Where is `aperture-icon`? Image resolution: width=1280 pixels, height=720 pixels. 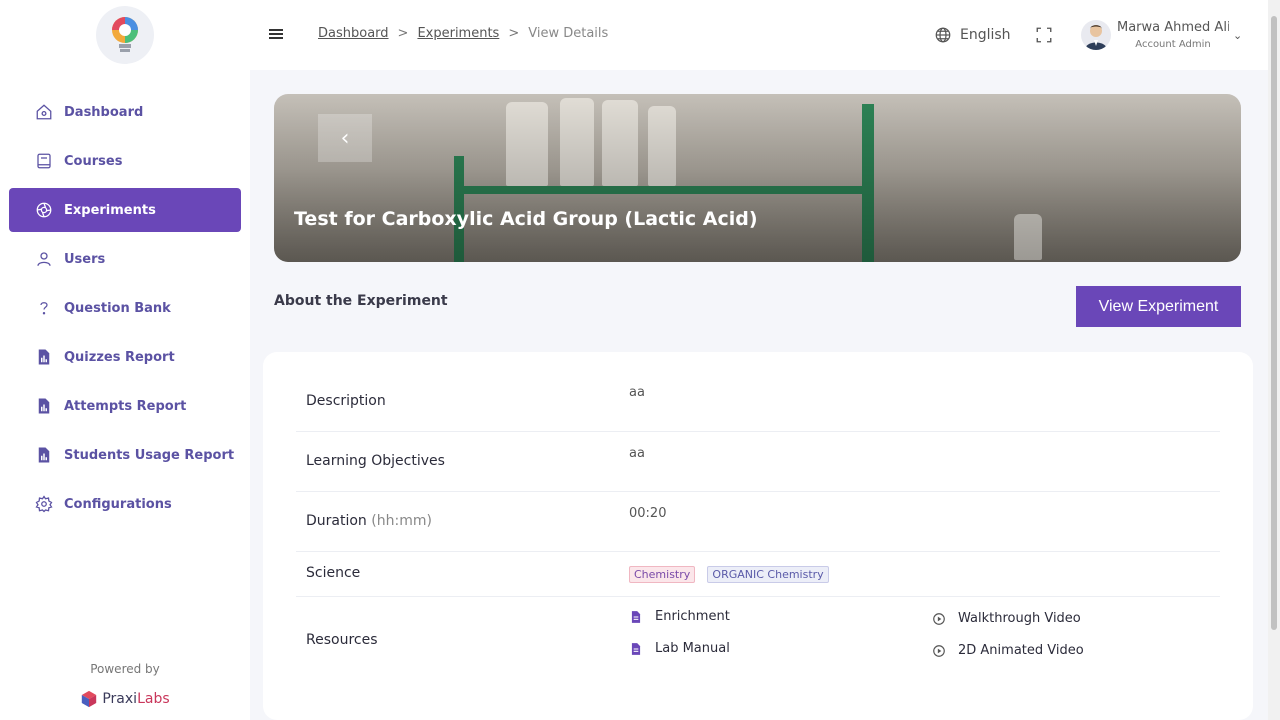
aperture-icon is located at coordinates (44, 210).